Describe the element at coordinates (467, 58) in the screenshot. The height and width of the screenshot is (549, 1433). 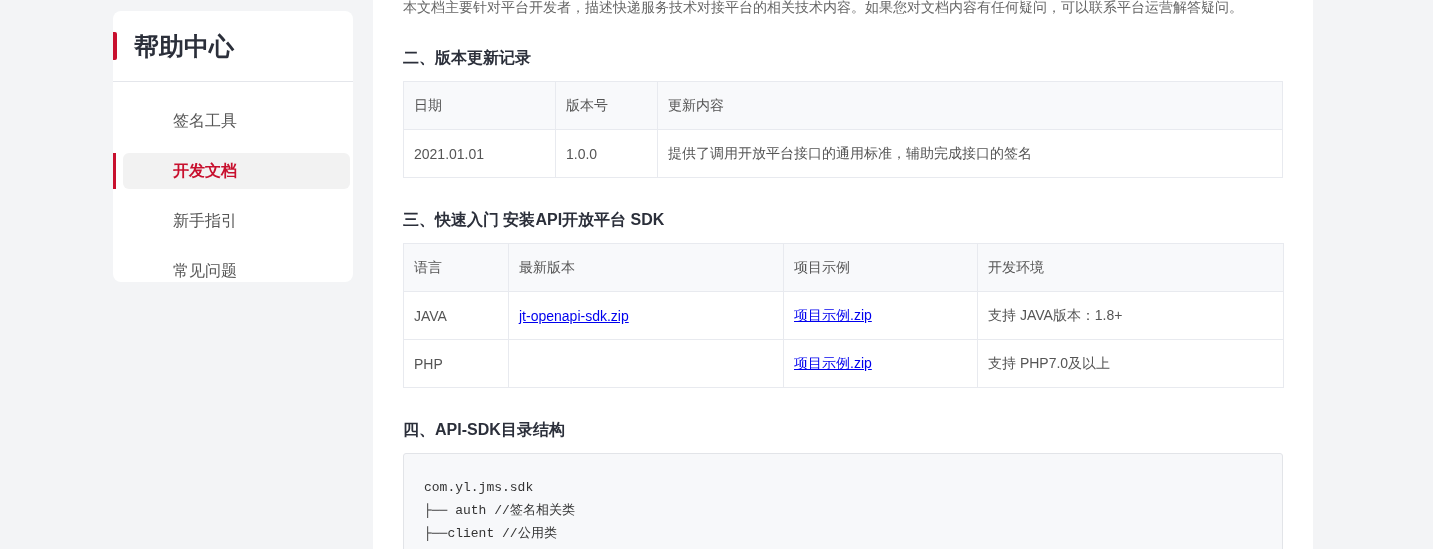
I see `section-heading: 二、版本更新记录` at that location.